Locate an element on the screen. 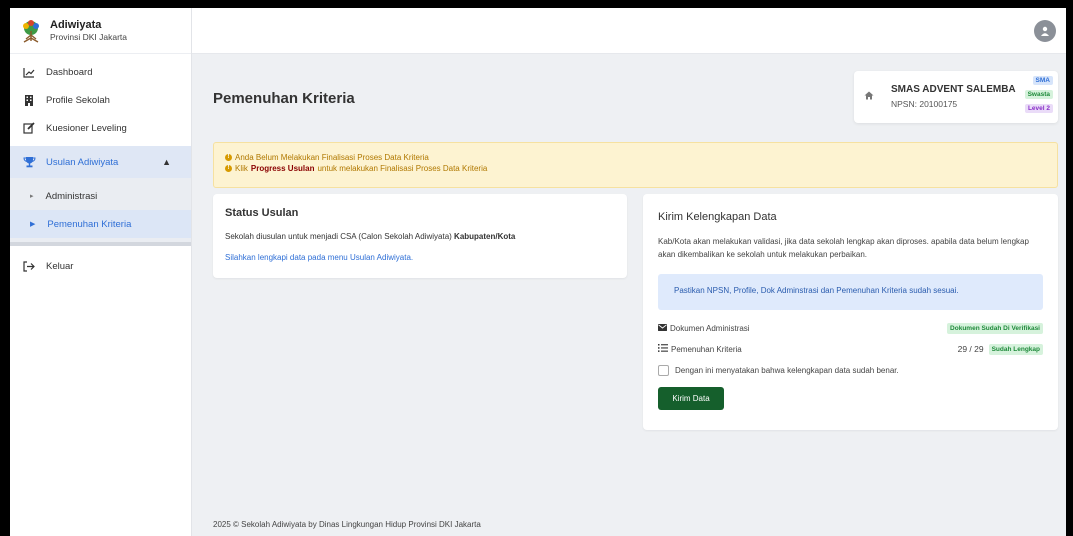  school-name: SMAS ADVENT SALEMBA is located at coordinates (953, 89).